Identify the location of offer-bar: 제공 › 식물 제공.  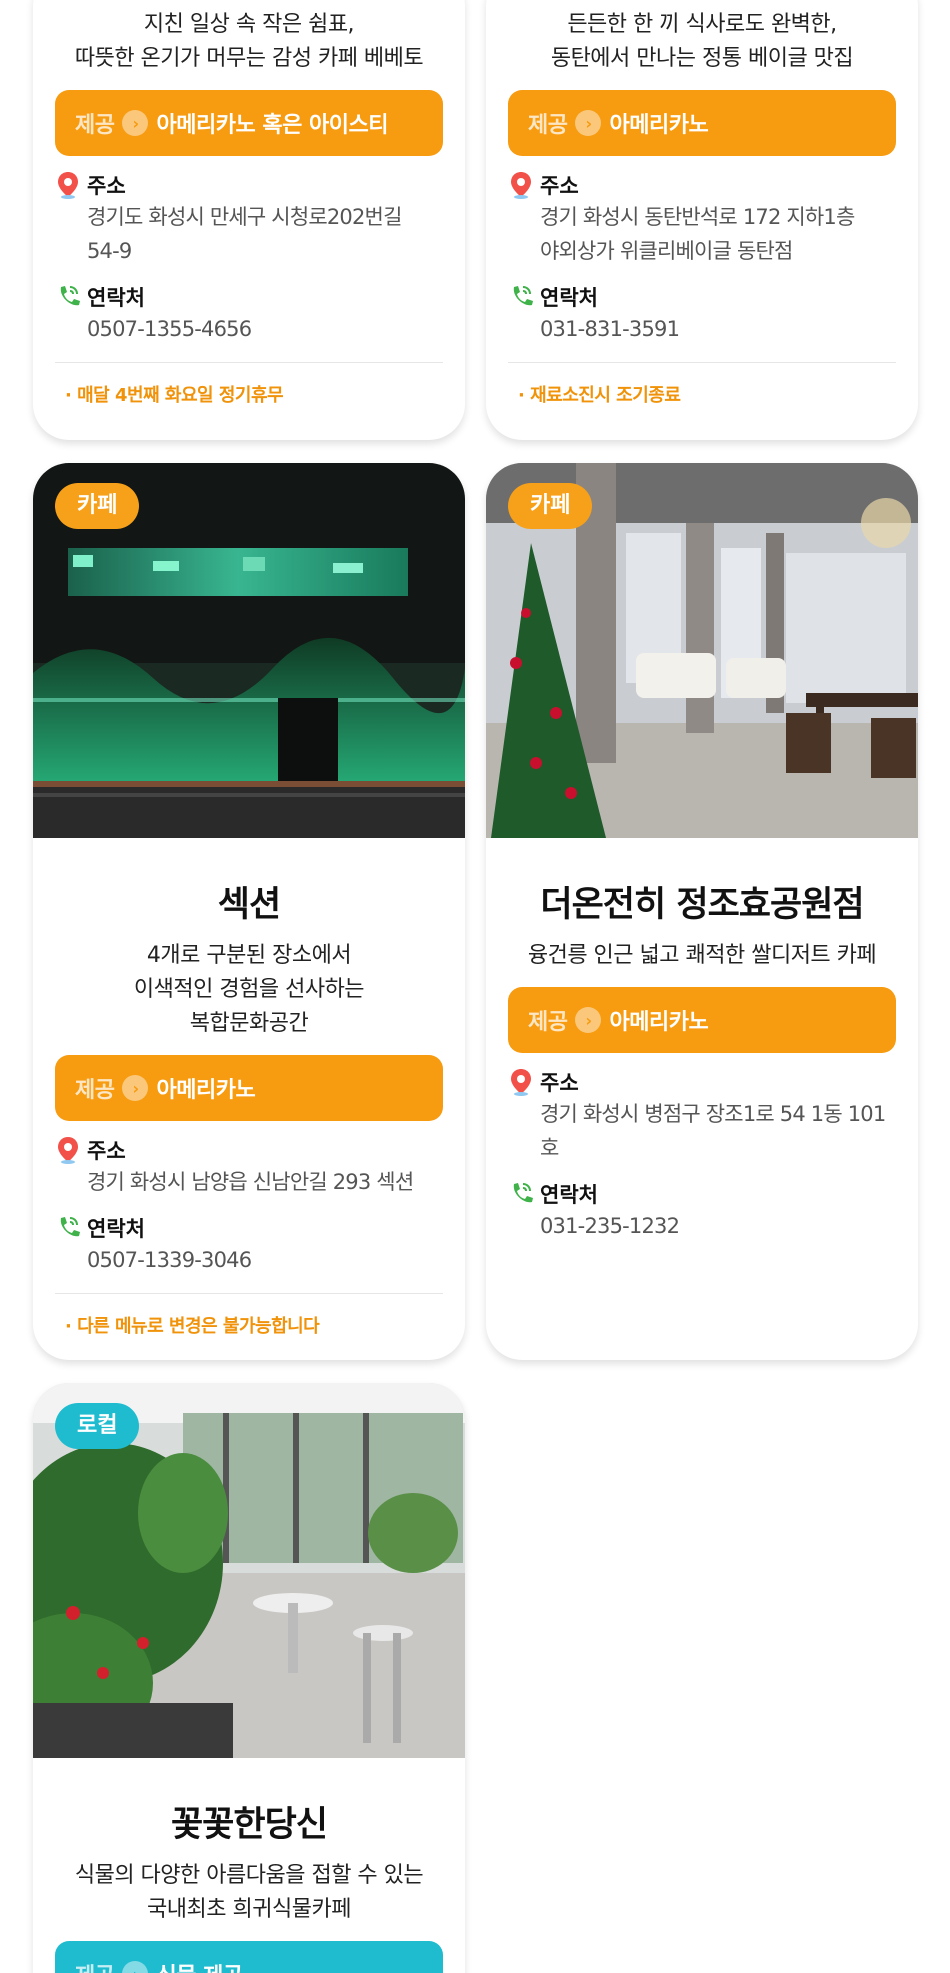
(249, 1957).